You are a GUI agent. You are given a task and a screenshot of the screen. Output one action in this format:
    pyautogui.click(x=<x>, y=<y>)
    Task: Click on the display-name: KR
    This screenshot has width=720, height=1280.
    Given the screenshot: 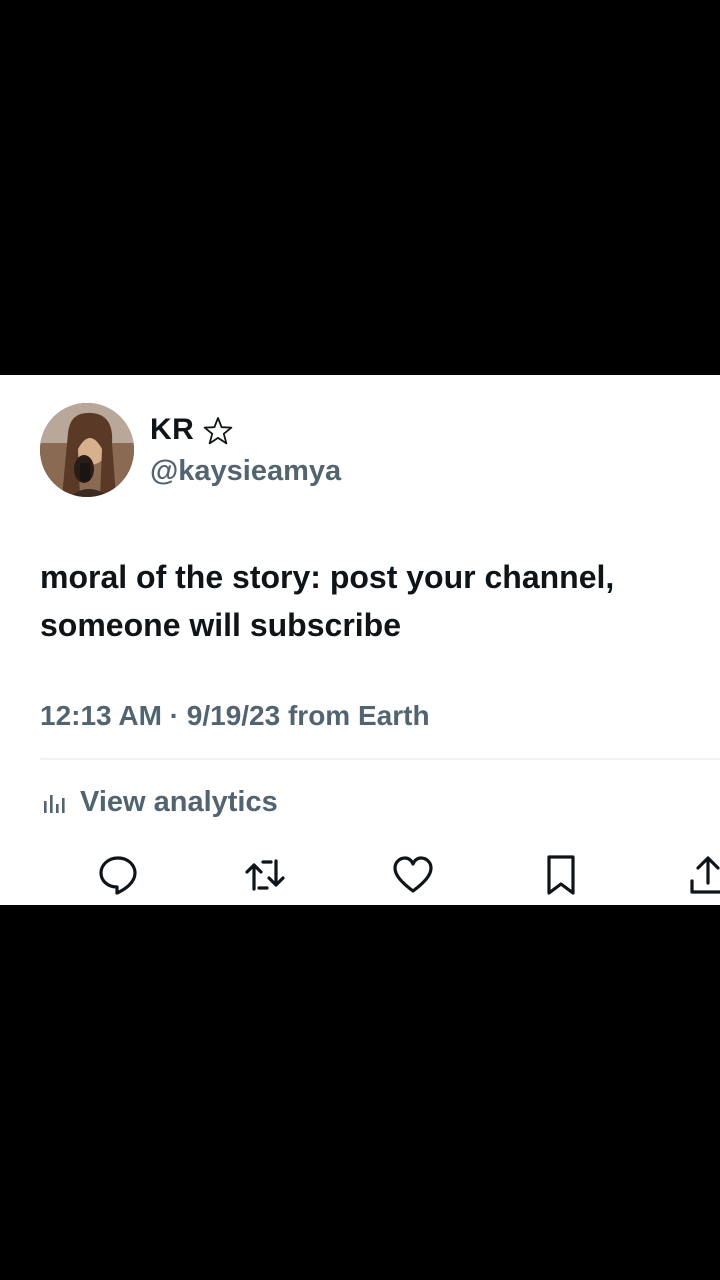 What is the action you would take?
    pyautogui.click(x=172, y=430)
    